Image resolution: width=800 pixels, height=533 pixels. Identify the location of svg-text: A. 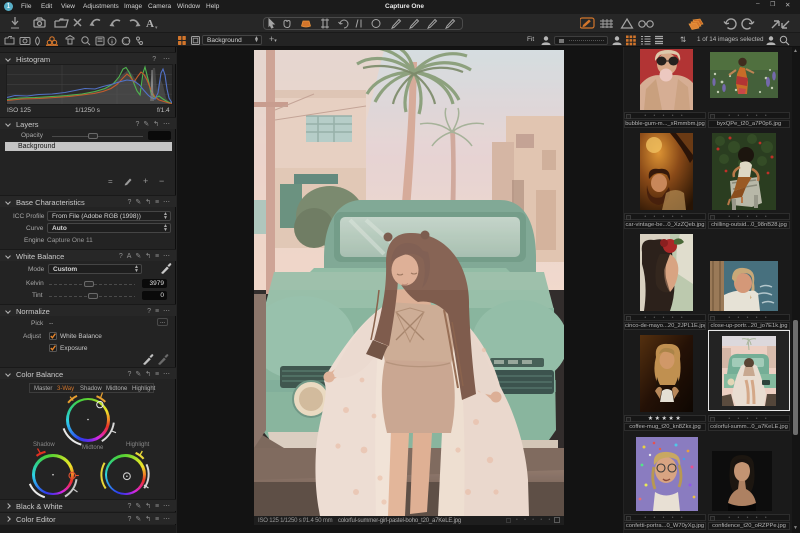
(150, 24).